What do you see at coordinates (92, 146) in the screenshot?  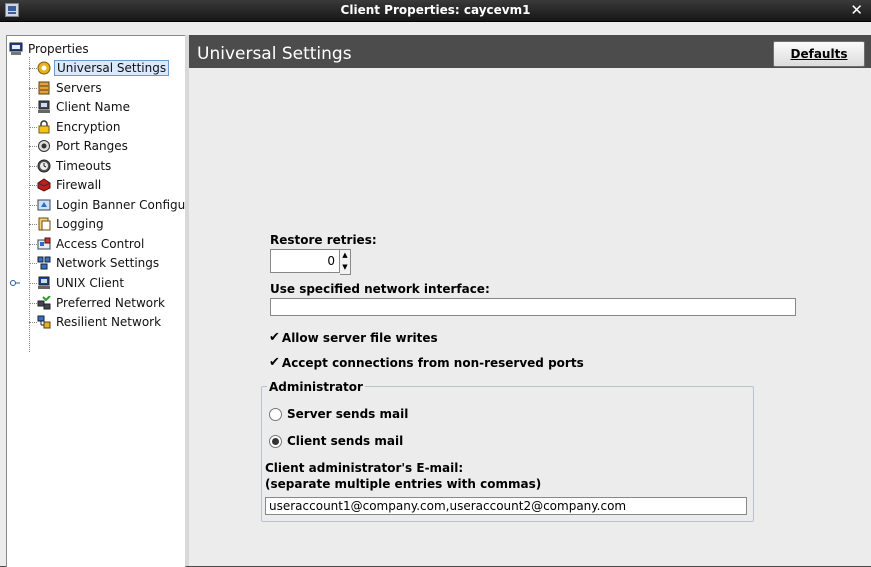 I see `tree-item-label: Port Ranges` at bounding box center [92, 146].